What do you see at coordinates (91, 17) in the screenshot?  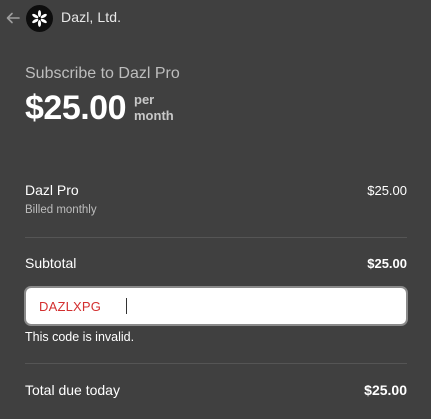 I see `merchant-name: Dazl, Ltd.` at bounding box center [91, 17].